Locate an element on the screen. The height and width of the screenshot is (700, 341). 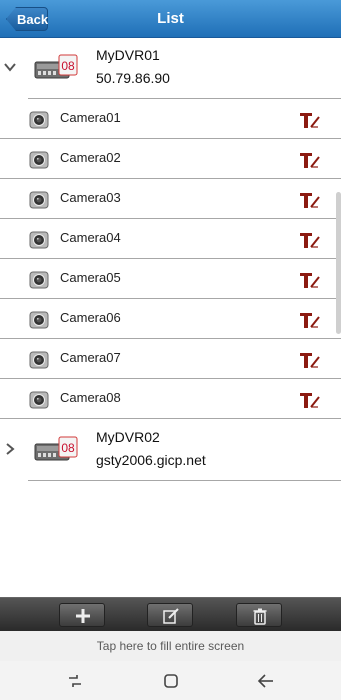
camera-row: Camera07 is located at coordinates (170, 359).